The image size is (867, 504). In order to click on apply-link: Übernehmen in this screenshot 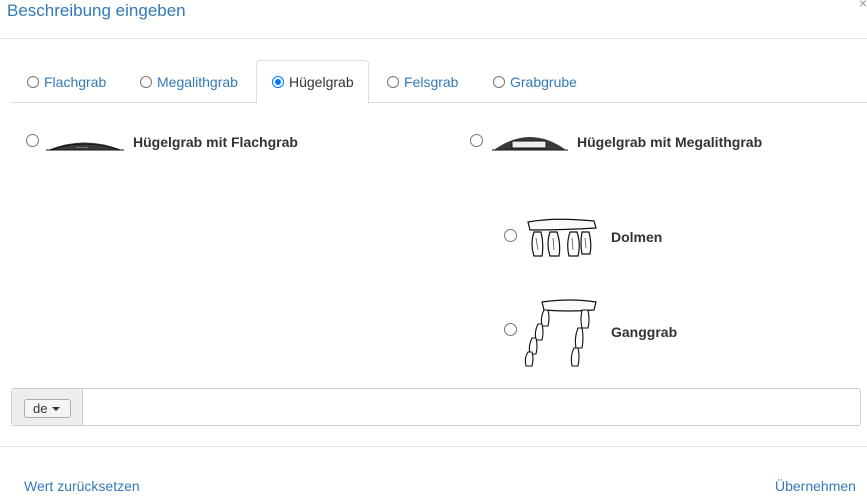, I will do `click(815, 486)`.